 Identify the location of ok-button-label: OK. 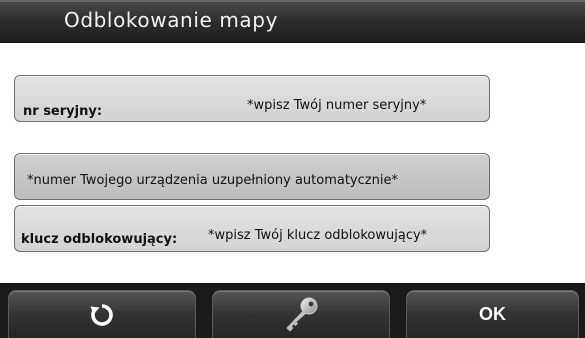
(492, 314).